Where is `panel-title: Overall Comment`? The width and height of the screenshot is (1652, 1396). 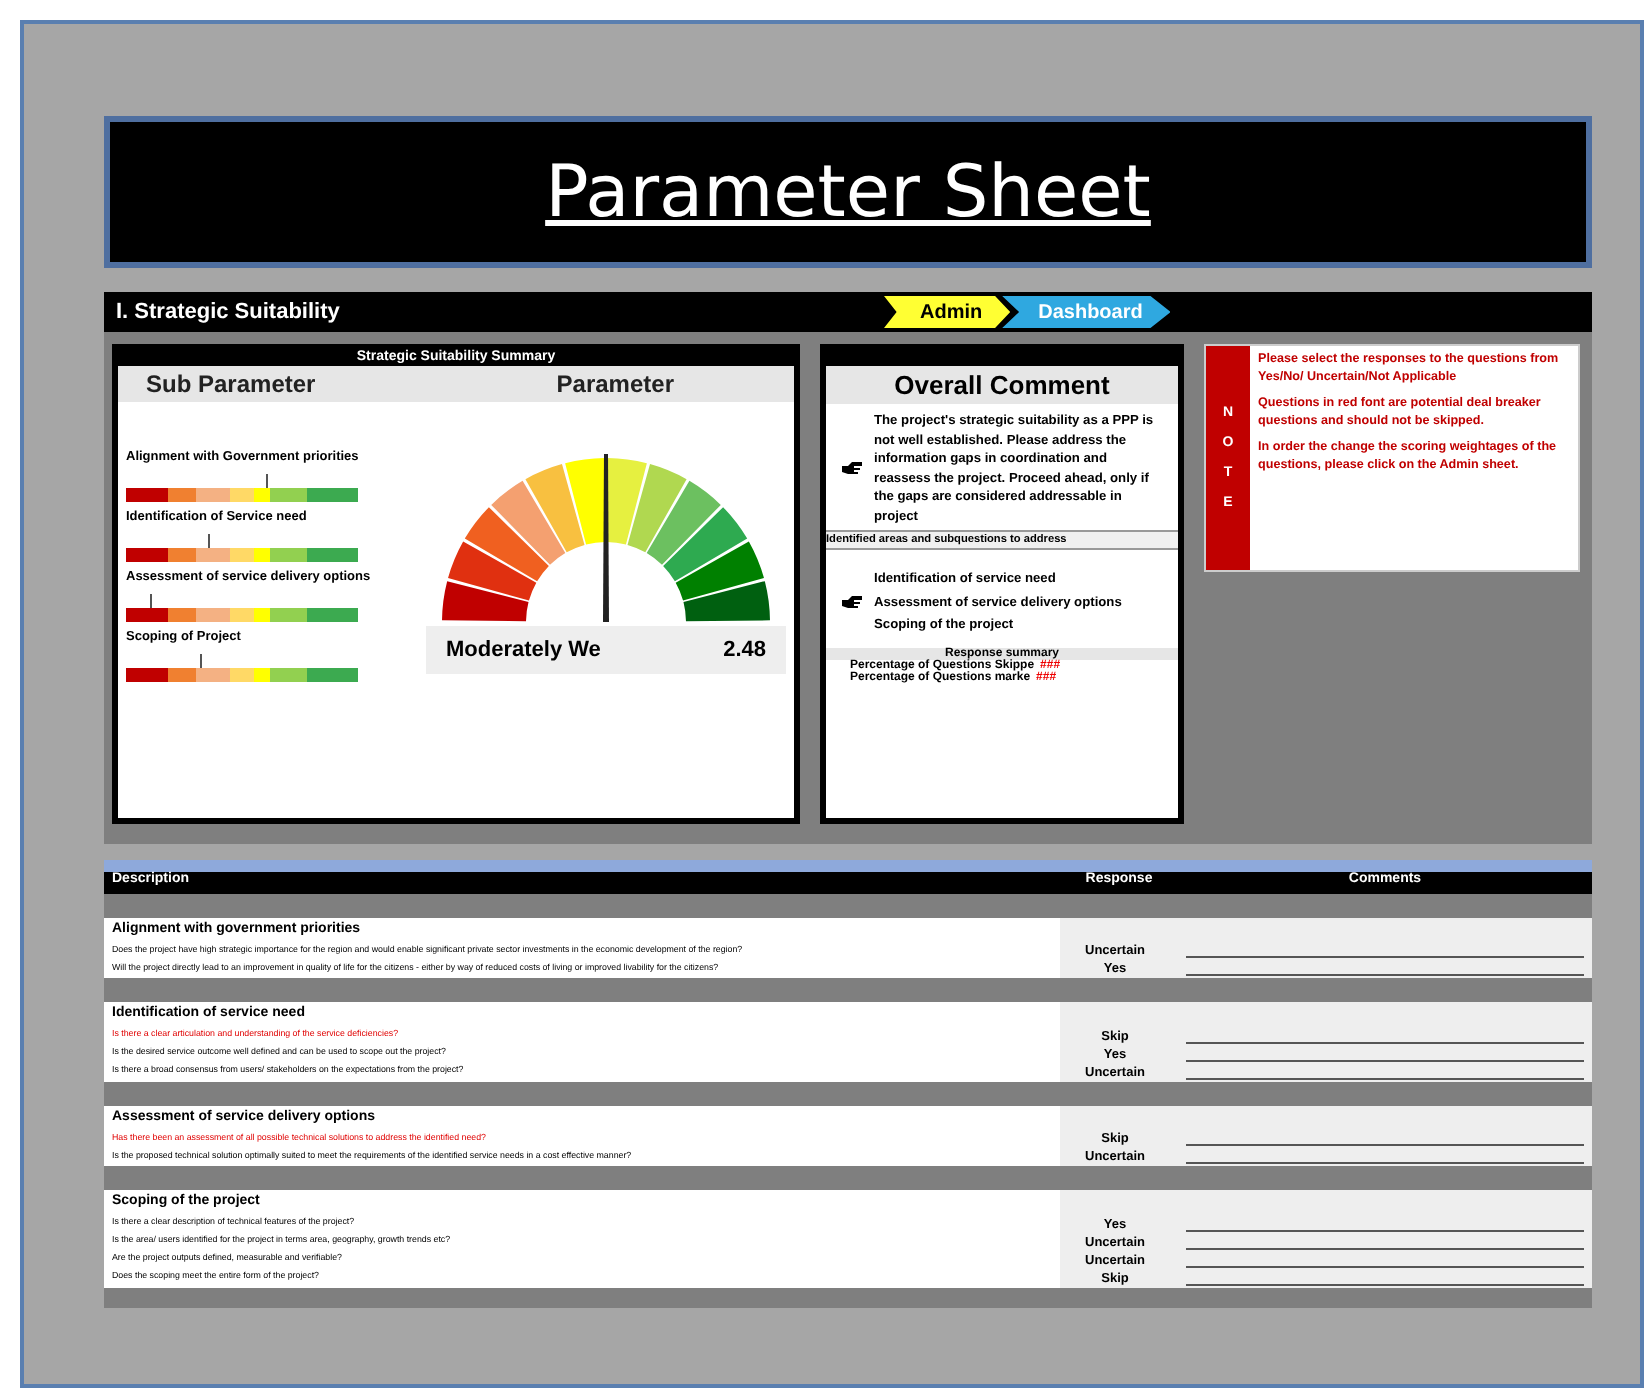 panel-title: Overall Comment is located at coordinates (1002, 385).